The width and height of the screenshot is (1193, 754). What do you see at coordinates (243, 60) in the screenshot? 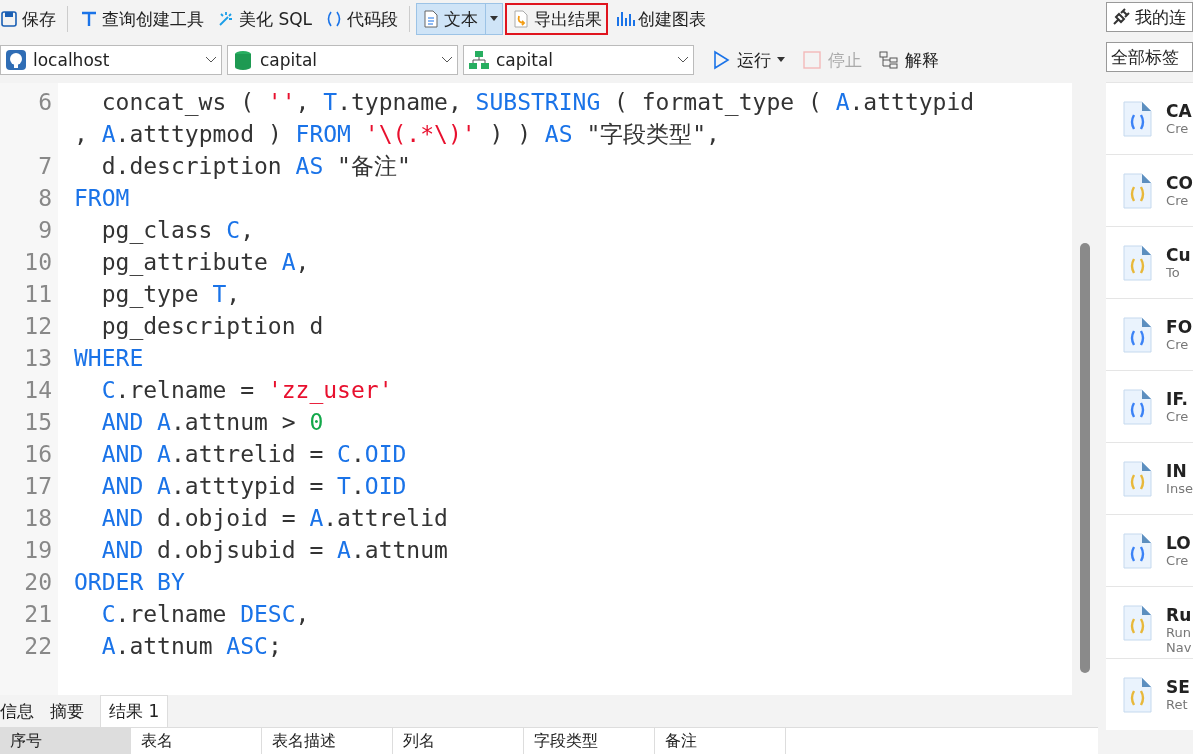
I see `database-icon` at bounding box center [243, 60].